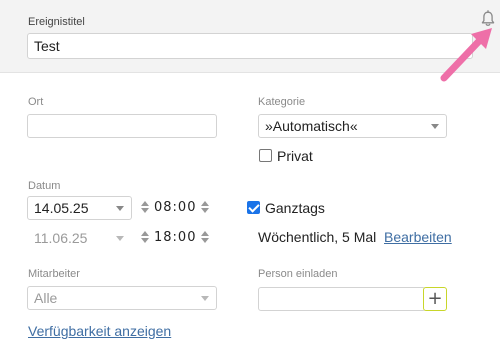 This screenshot has height=348, width=500. I want to click on recurrence-edit-link: Bearbeiten, so click(418, 237).